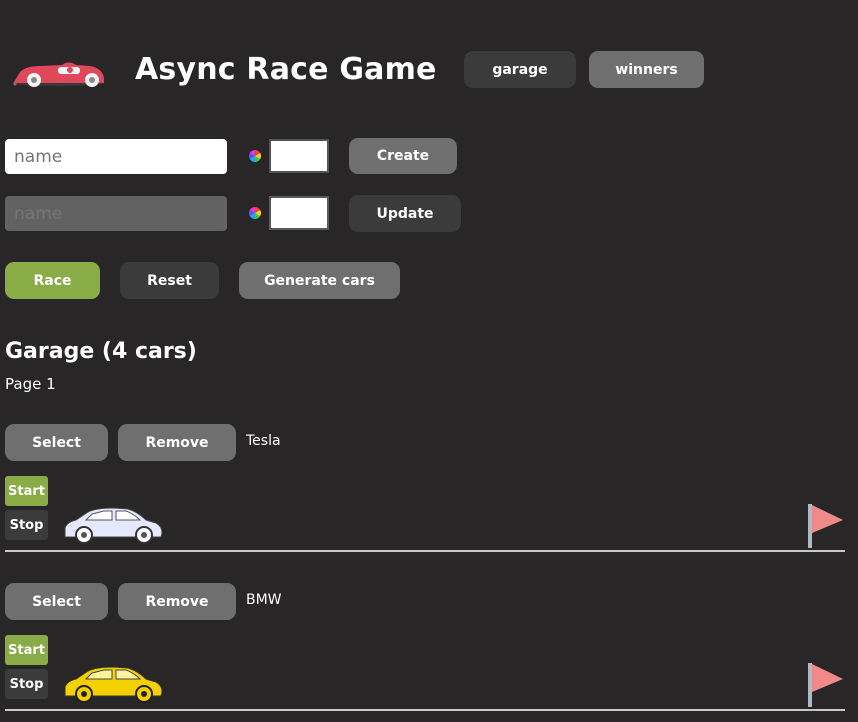 This screenshot has width=858, height=722. What do you see at coordinates (646, 69) in the screenshot?
I see `nav-winners-button: winners` at bounding box center [646, 69].